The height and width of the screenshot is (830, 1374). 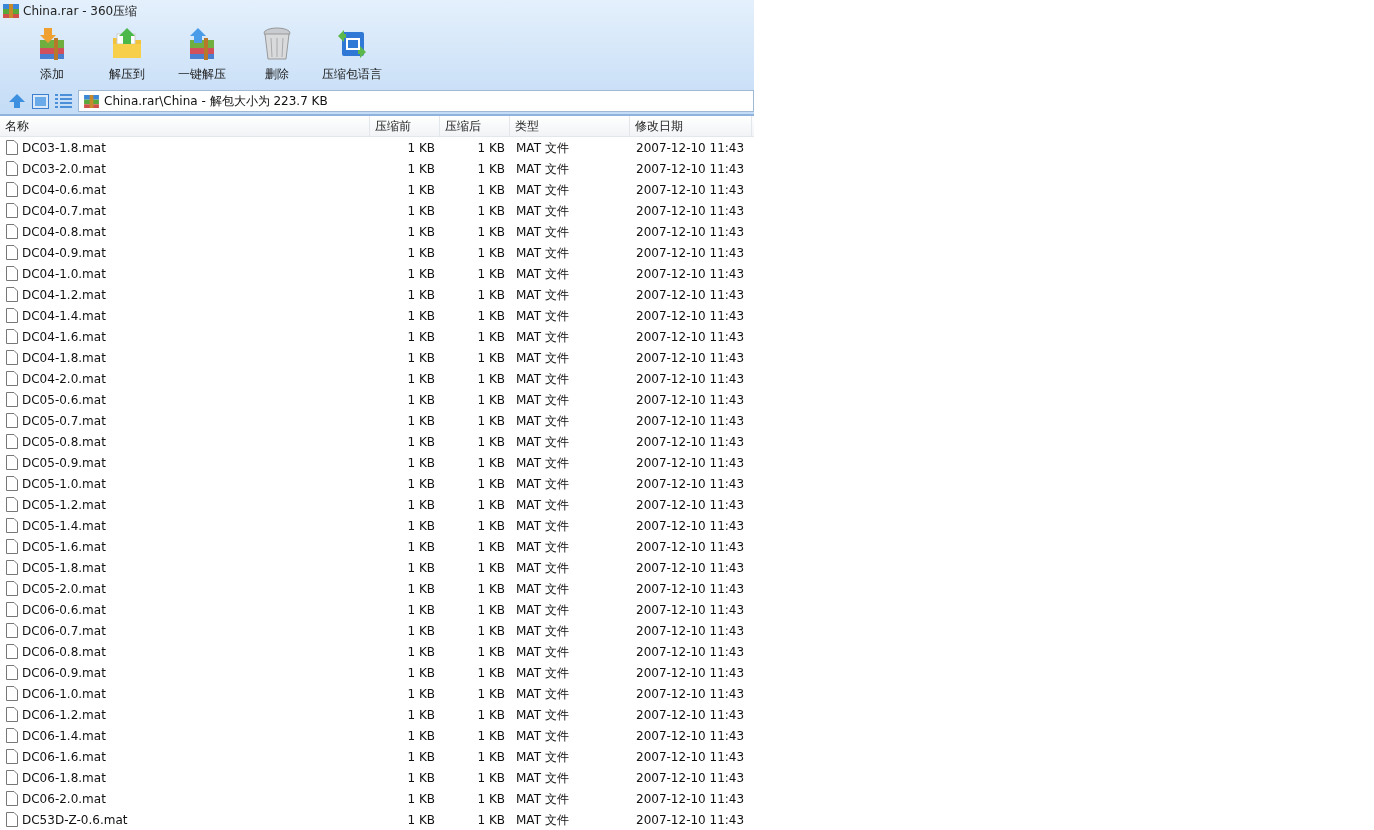 I want to click on file-name: DC06-1.0.mat, so click(x=64, y=693).